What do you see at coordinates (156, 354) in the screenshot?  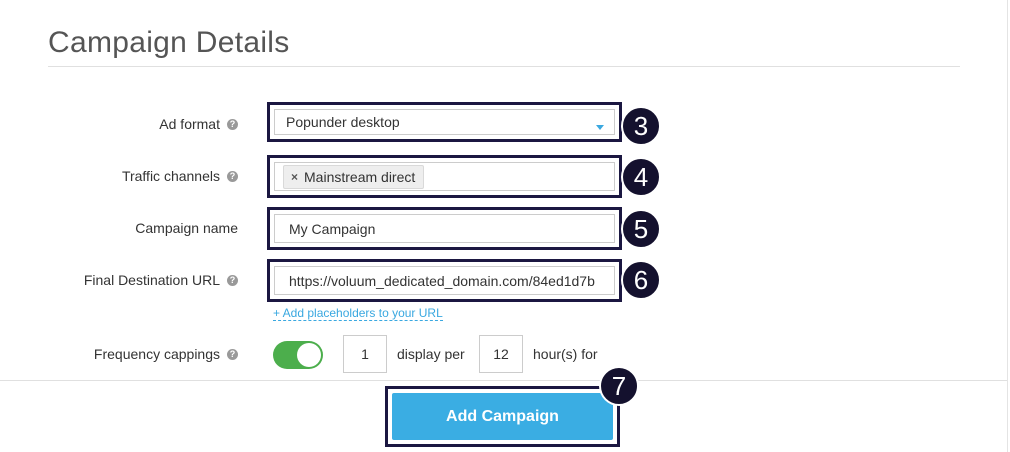 I see `frequency-cappings-label-text: Frequency cappings` at bounding box center [156, 354].